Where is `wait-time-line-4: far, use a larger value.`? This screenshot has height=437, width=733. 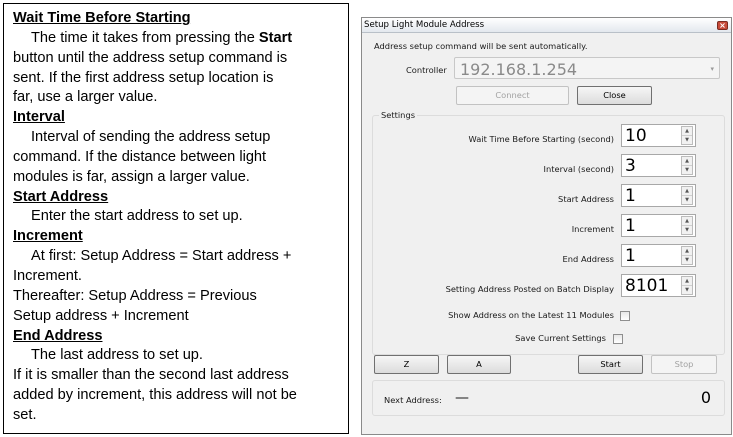 wait-time-line-4: far, use a larger value. is located at coordinates (85, 97).